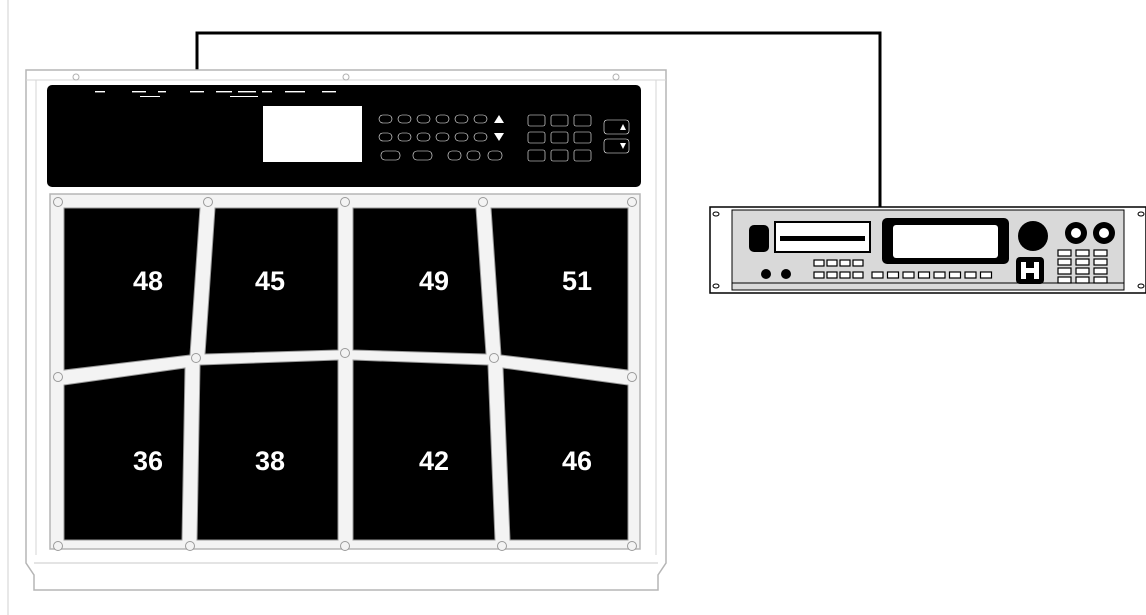  I want to click on power-switch, so click(759, 238).